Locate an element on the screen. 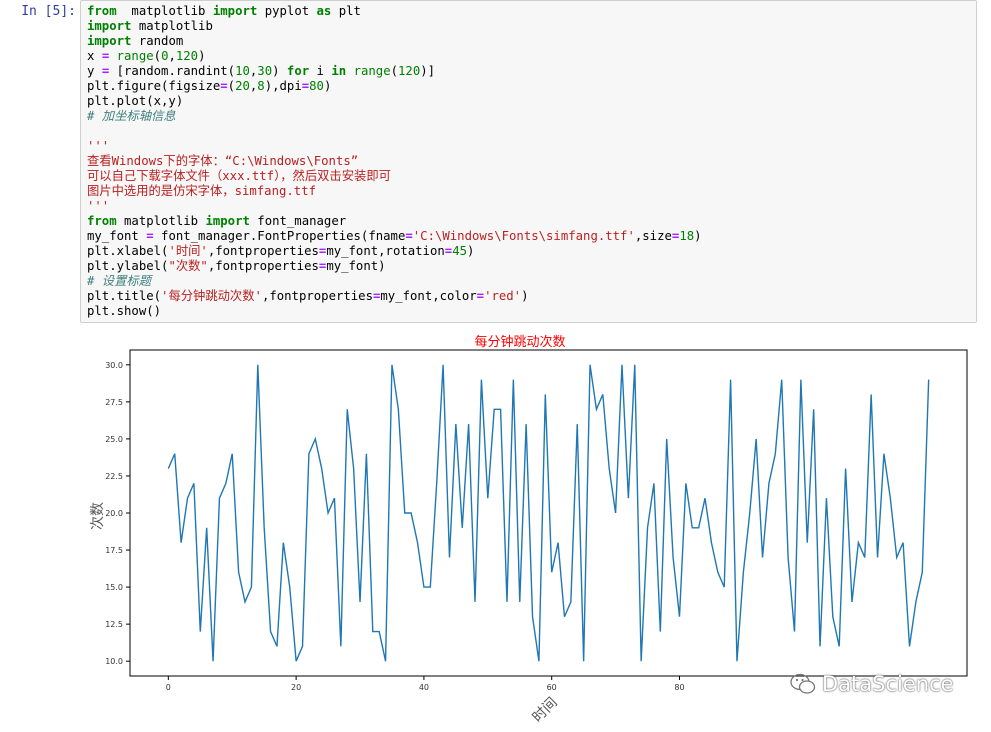 The width and height of the screenshot is (991, 732). code-token: '每分钟跳动次数' is located at coordinates (211, 296).